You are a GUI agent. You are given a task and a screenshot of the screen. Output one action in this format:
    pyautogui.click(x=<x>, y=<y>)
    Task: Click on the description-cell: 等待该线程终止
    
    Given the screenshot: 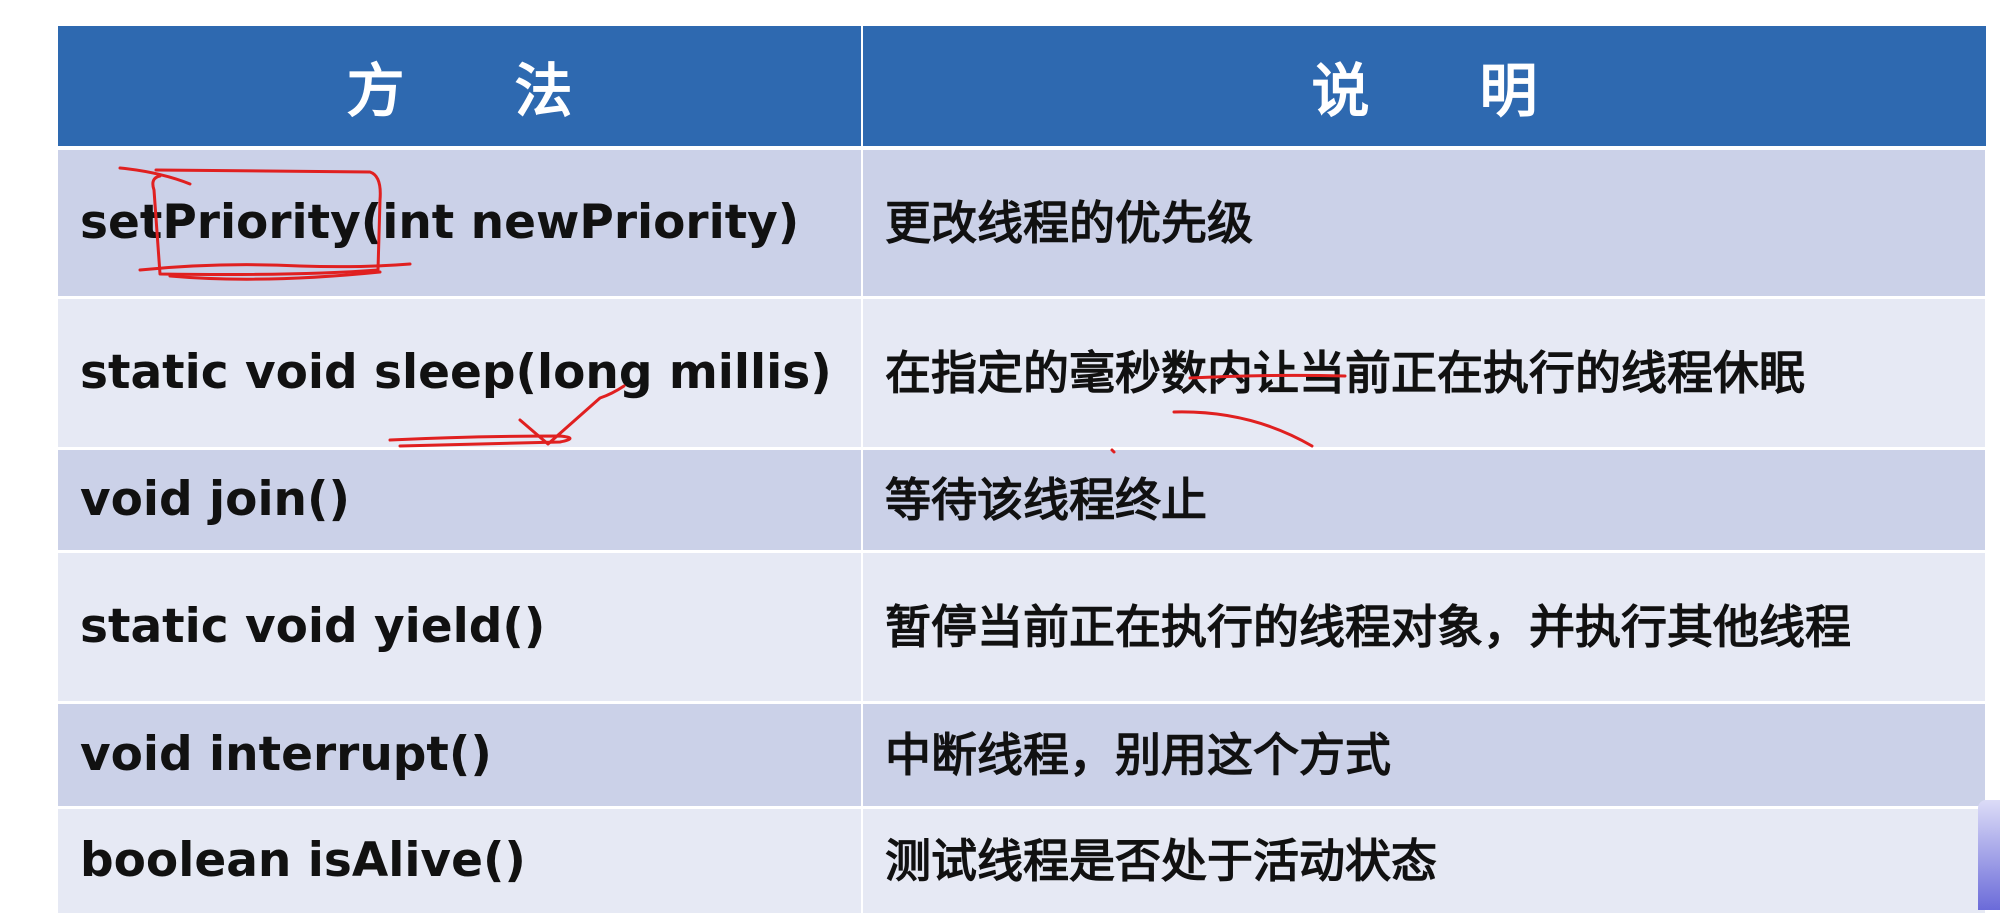 What is the action you would take?
    pyautogui.click(x=1424, y=500)
    